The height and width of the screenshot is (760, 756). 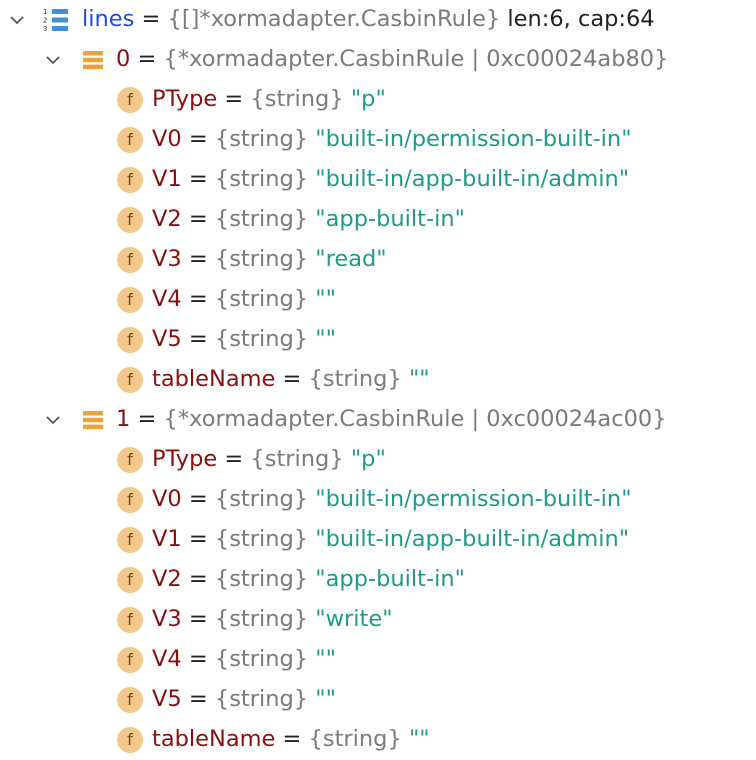 I want to click on field-value: "write", so click(x=354, y=619).